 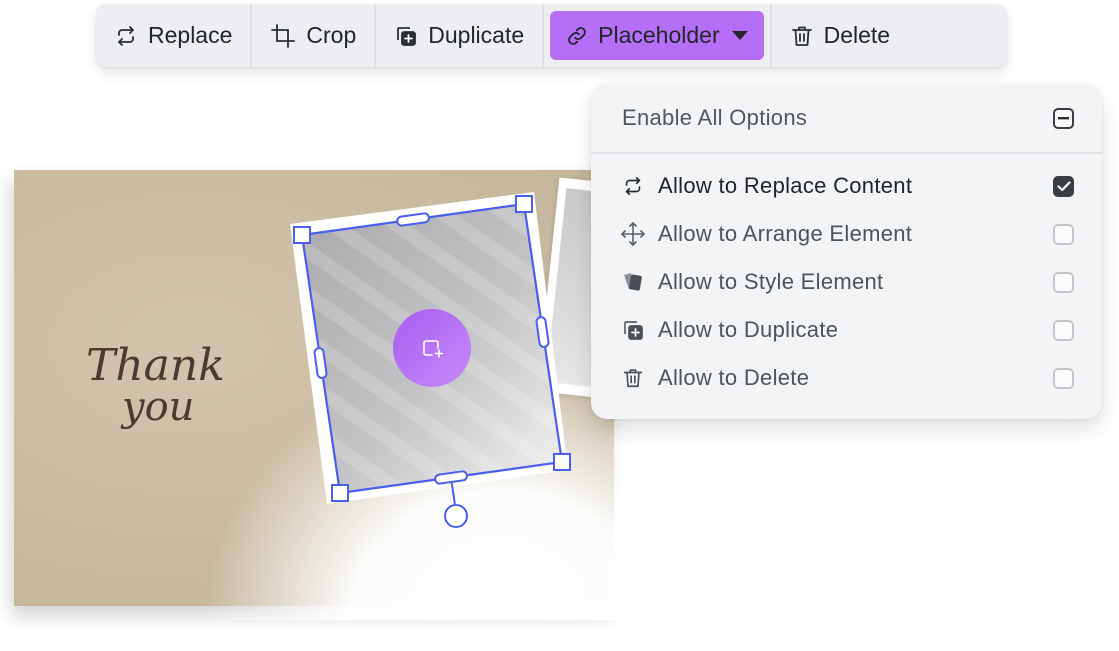 What do you see at coordinates (157, 407) in the screenshot?
I see `greeting-line-2: you` at bounding box center [157, 407].